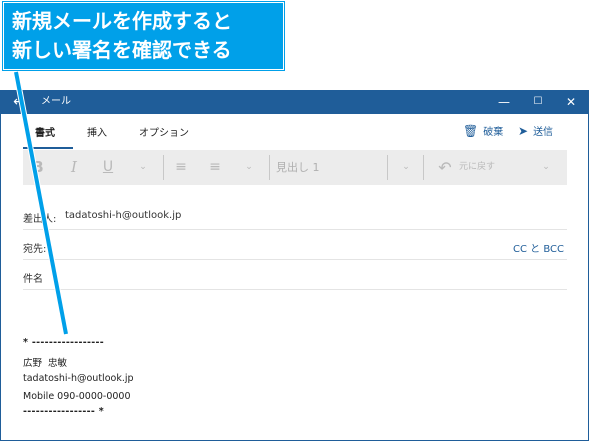 This screenshot has width=595, height=441. Describe the element at coordinates (45, 133) in the screenshot. I see `tab-format: 書式` at that location.